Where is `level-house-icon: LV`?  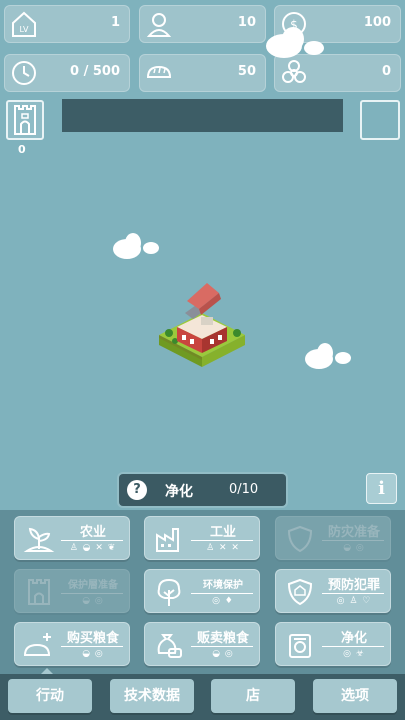 level-house-icon: LV is located at coordinates (24, 24).